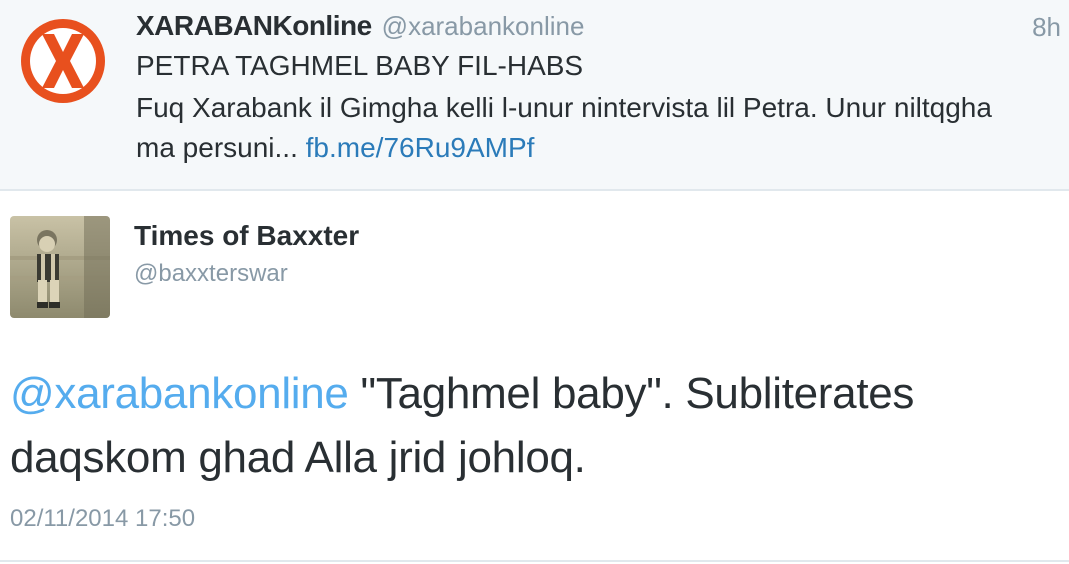 The height and width of the screenshot is (564, 1069). What do you see at coordinates (1046, 27) in the screenshot?
I see `parent-time-ago: 8h` at bounding box center [1046, 27].